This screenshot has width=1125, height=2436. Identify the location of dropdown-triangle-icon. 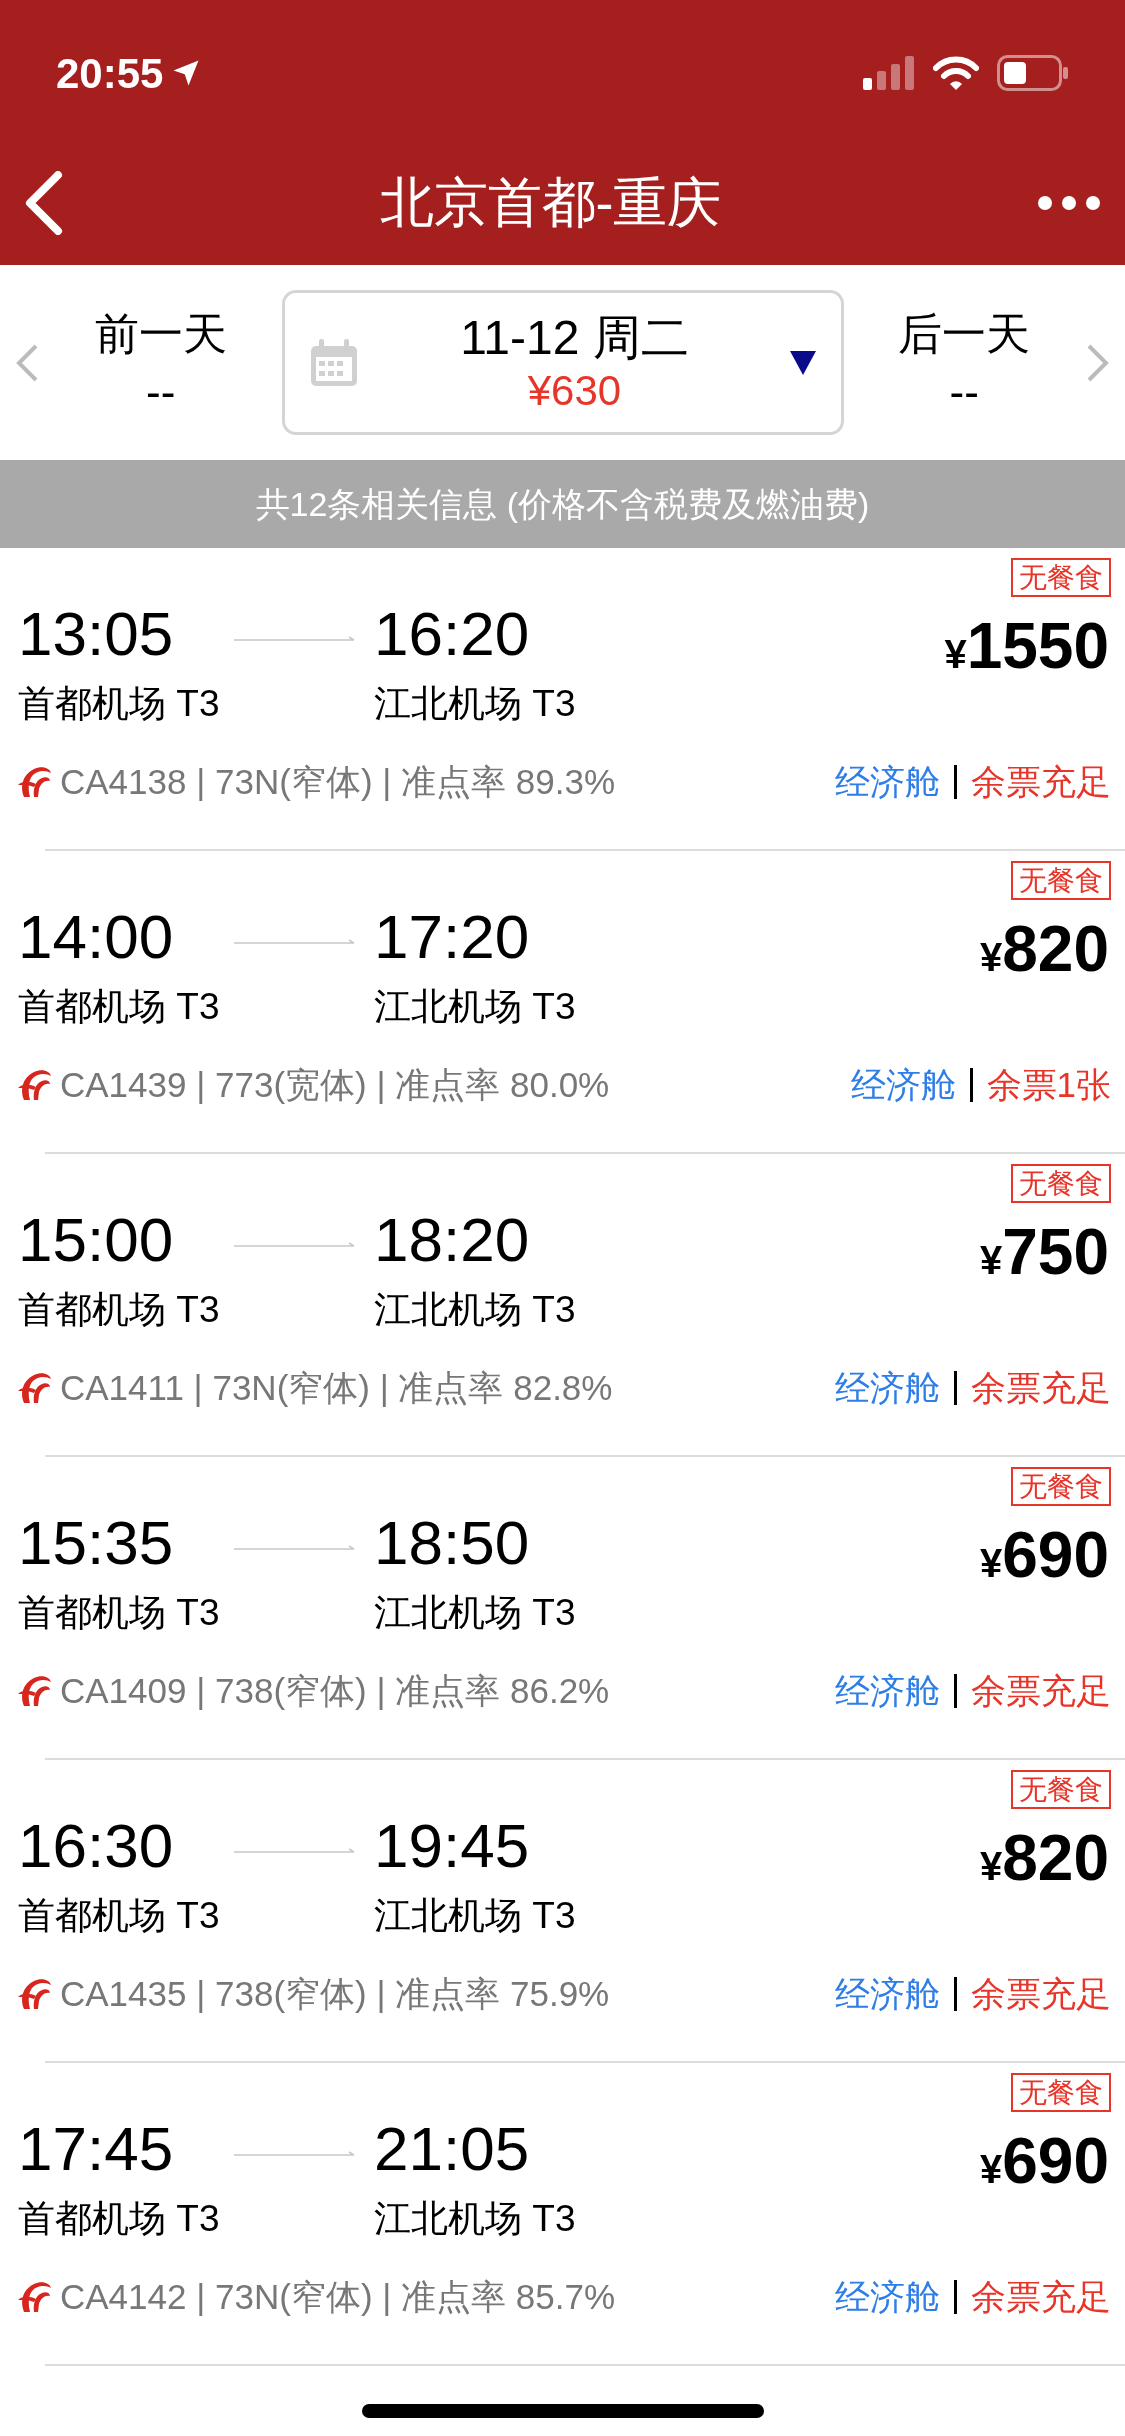
(803, 362).